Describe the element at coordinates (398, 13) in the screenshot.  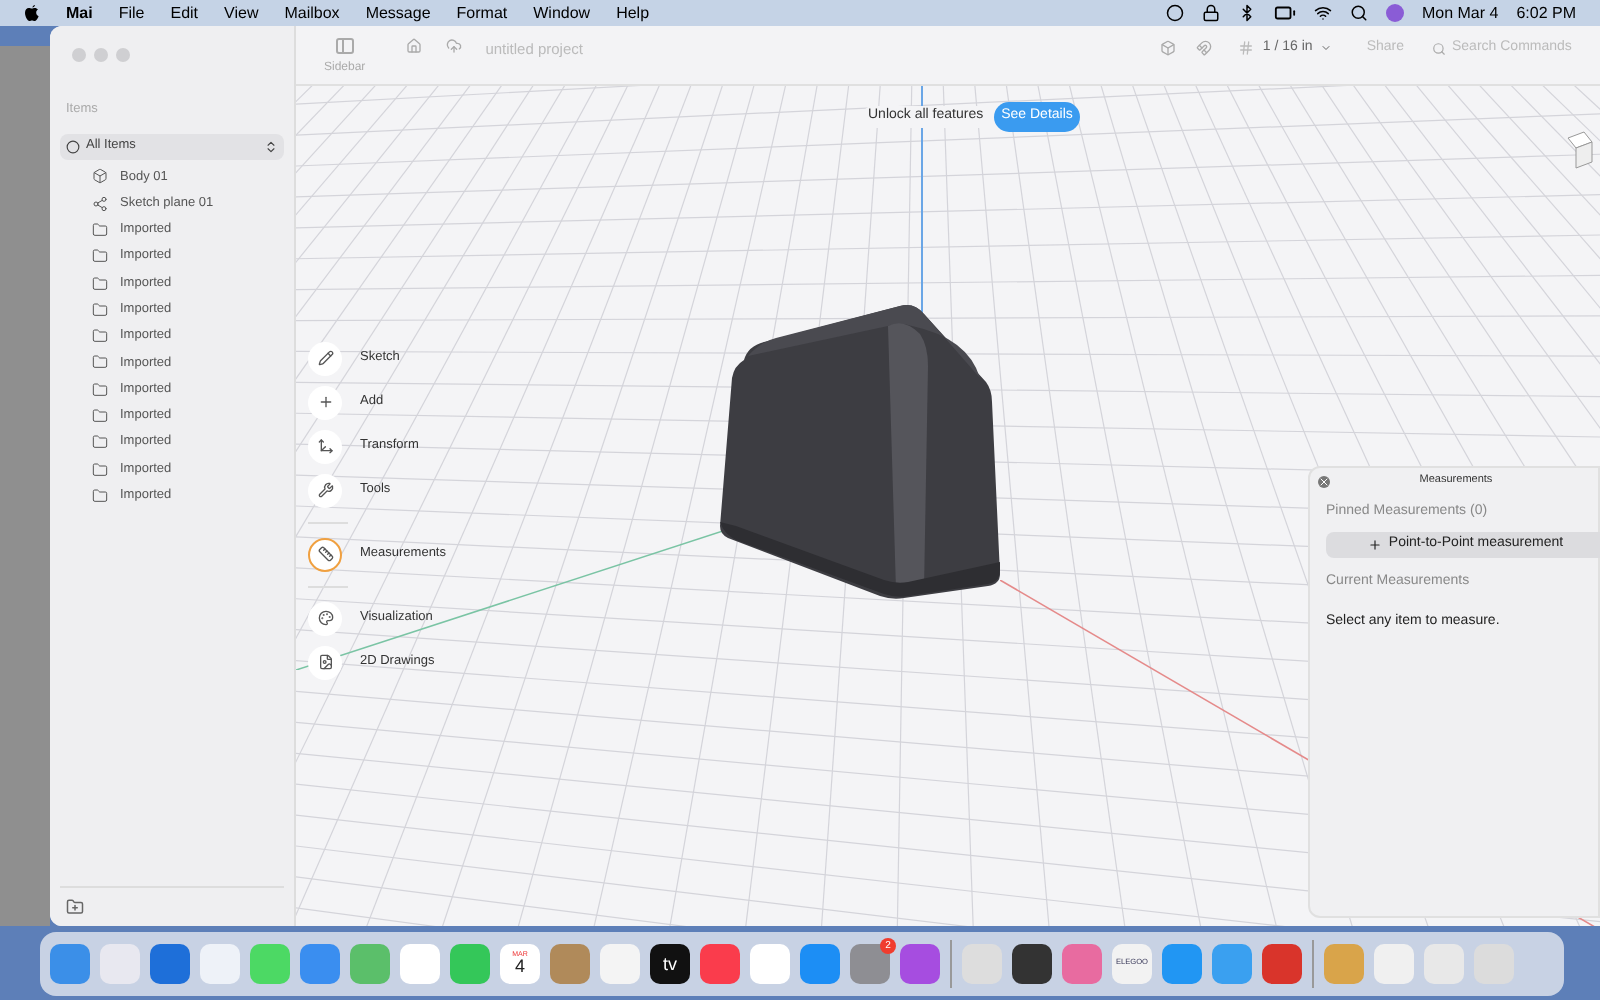
I see `menu-item: Message` at that location.